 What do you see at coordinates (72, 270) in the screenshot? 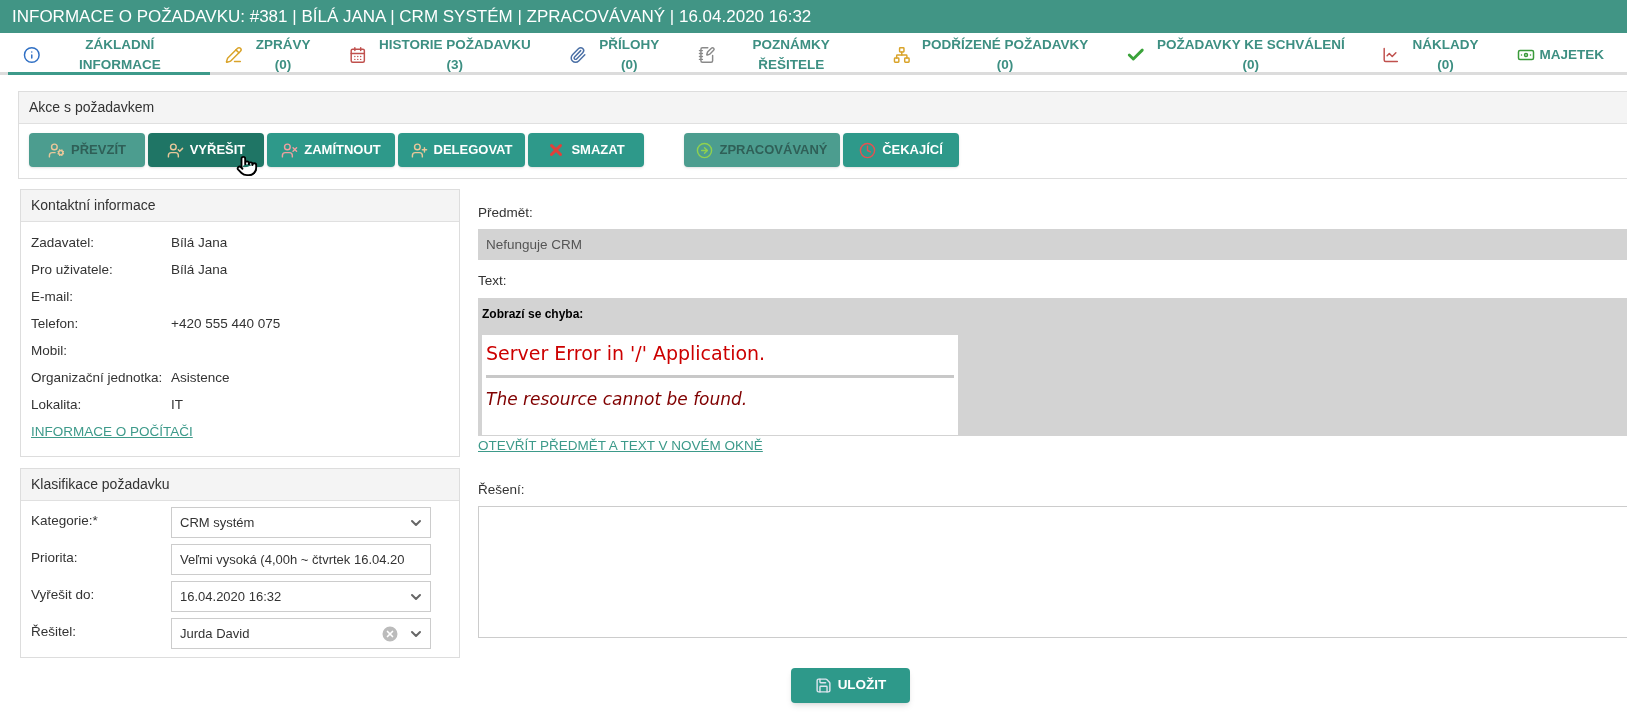
I see `field-label: Pro uživatele:` at bounding box center [72, 270].